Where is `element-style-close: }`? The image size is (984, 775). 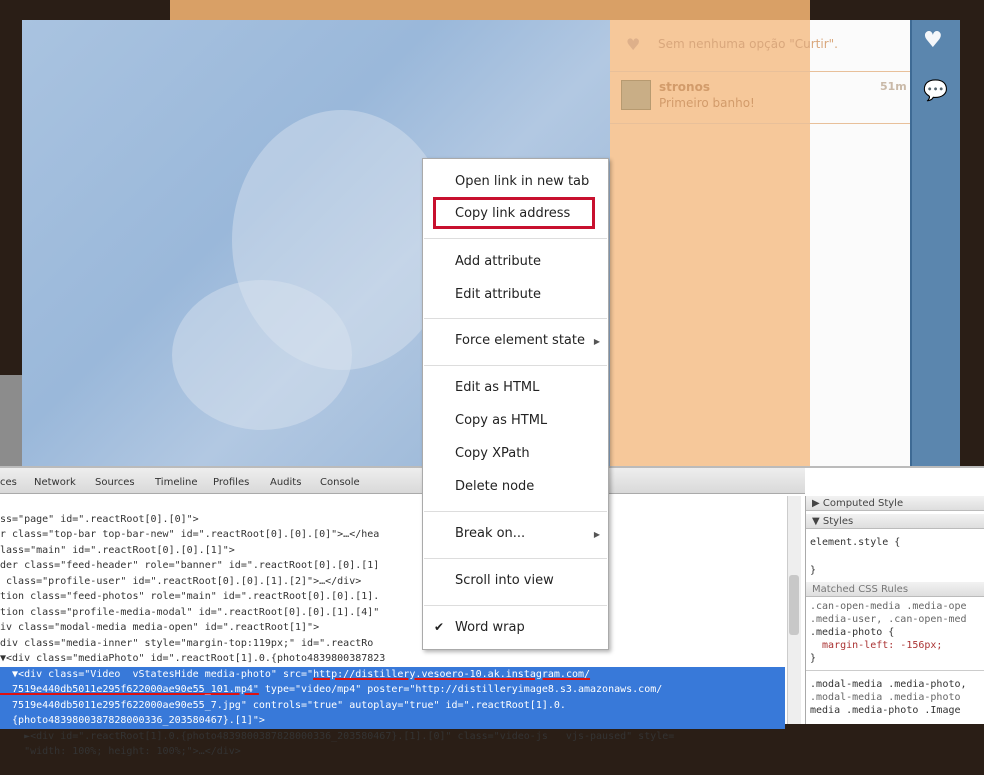
element-style-close: } is located at coordinates (813, 570).